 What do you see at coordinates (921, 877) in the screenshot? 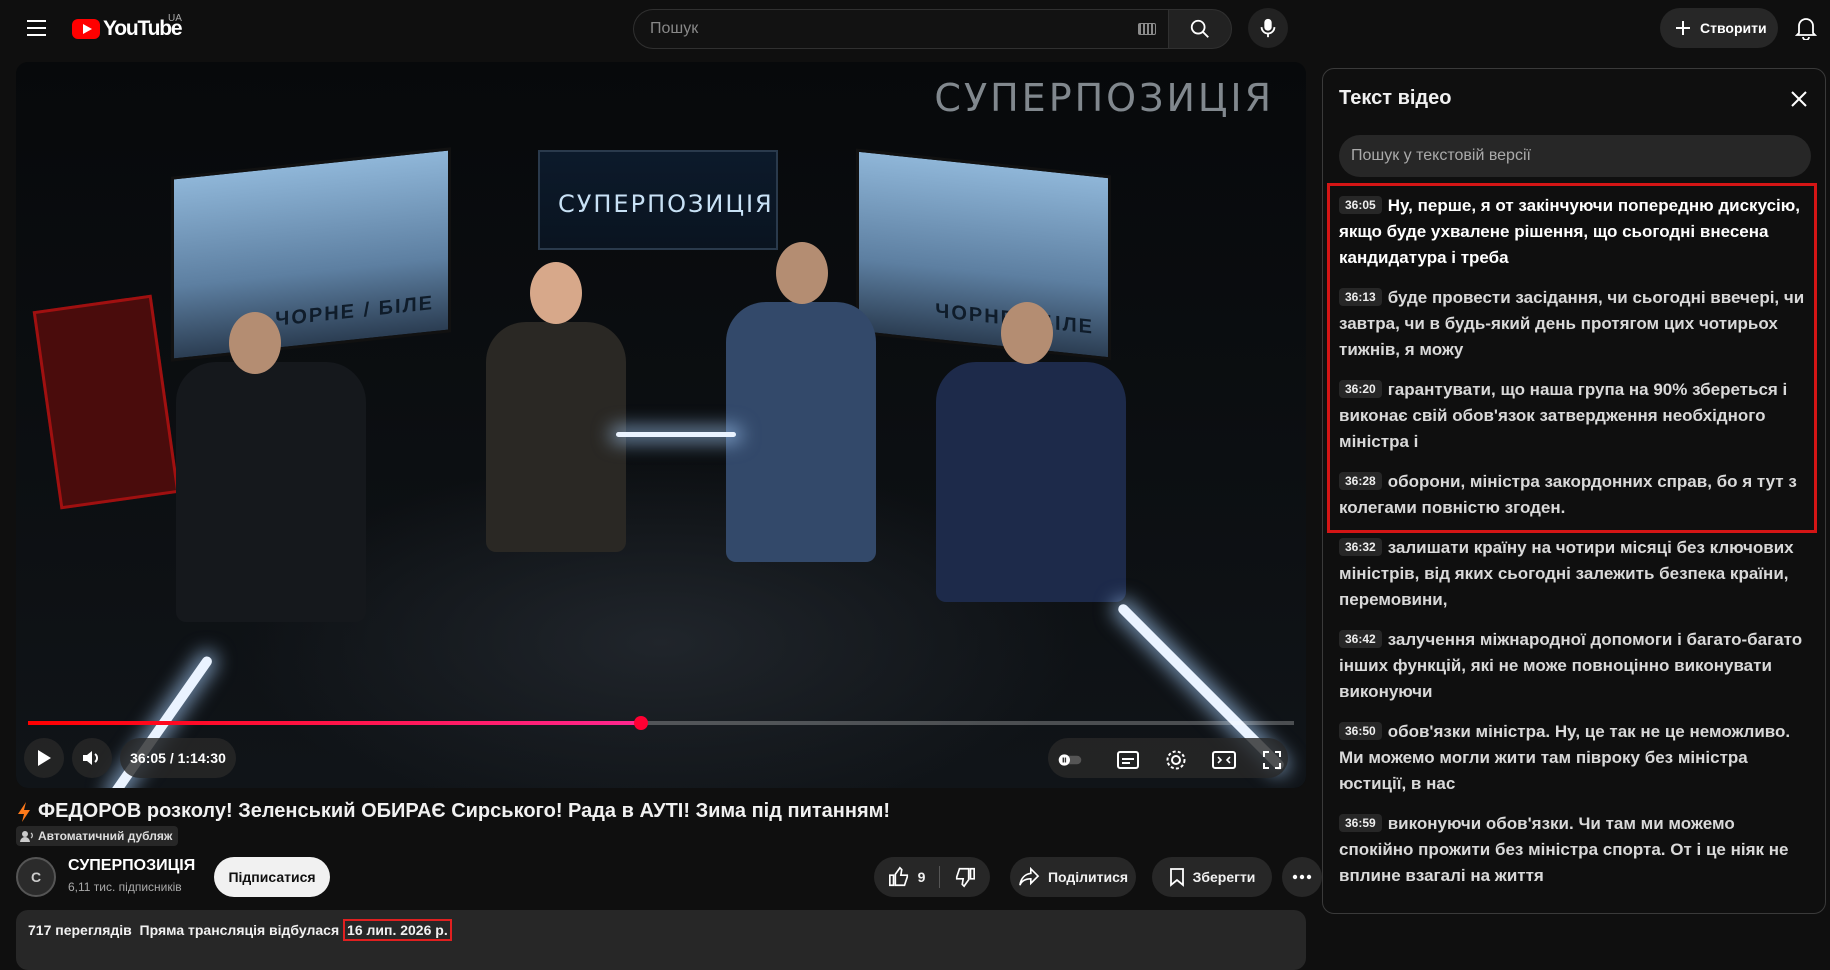
I see `like-count: 9` at bounding box center [921, 877].